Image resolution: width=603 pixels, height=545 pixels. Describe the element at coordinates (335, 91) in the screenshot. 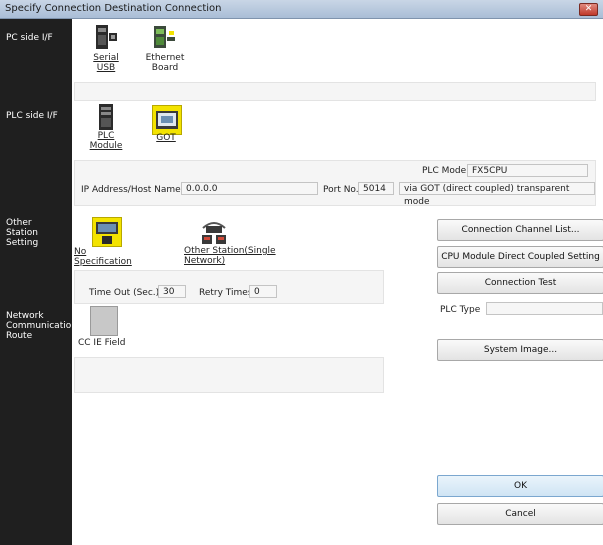

I see `pc-side-details-panel` at that location.